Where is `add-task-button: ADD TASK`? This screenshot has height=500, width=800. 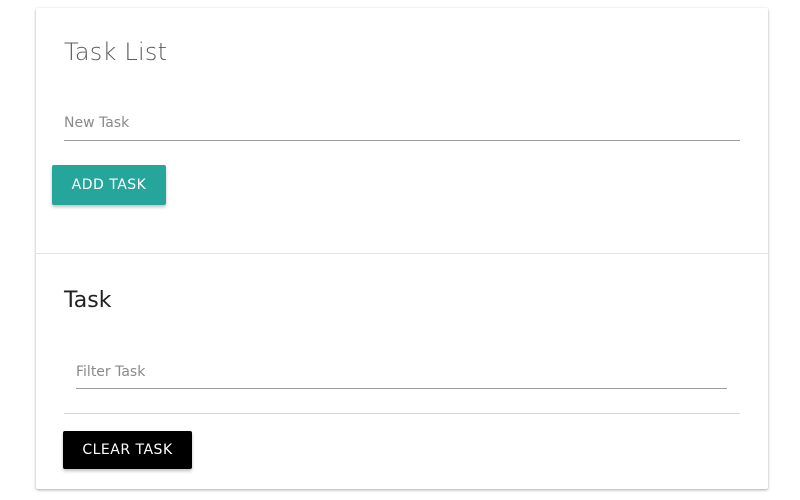
add-task-button: ADD TASK is located at coordinates (109, 185).